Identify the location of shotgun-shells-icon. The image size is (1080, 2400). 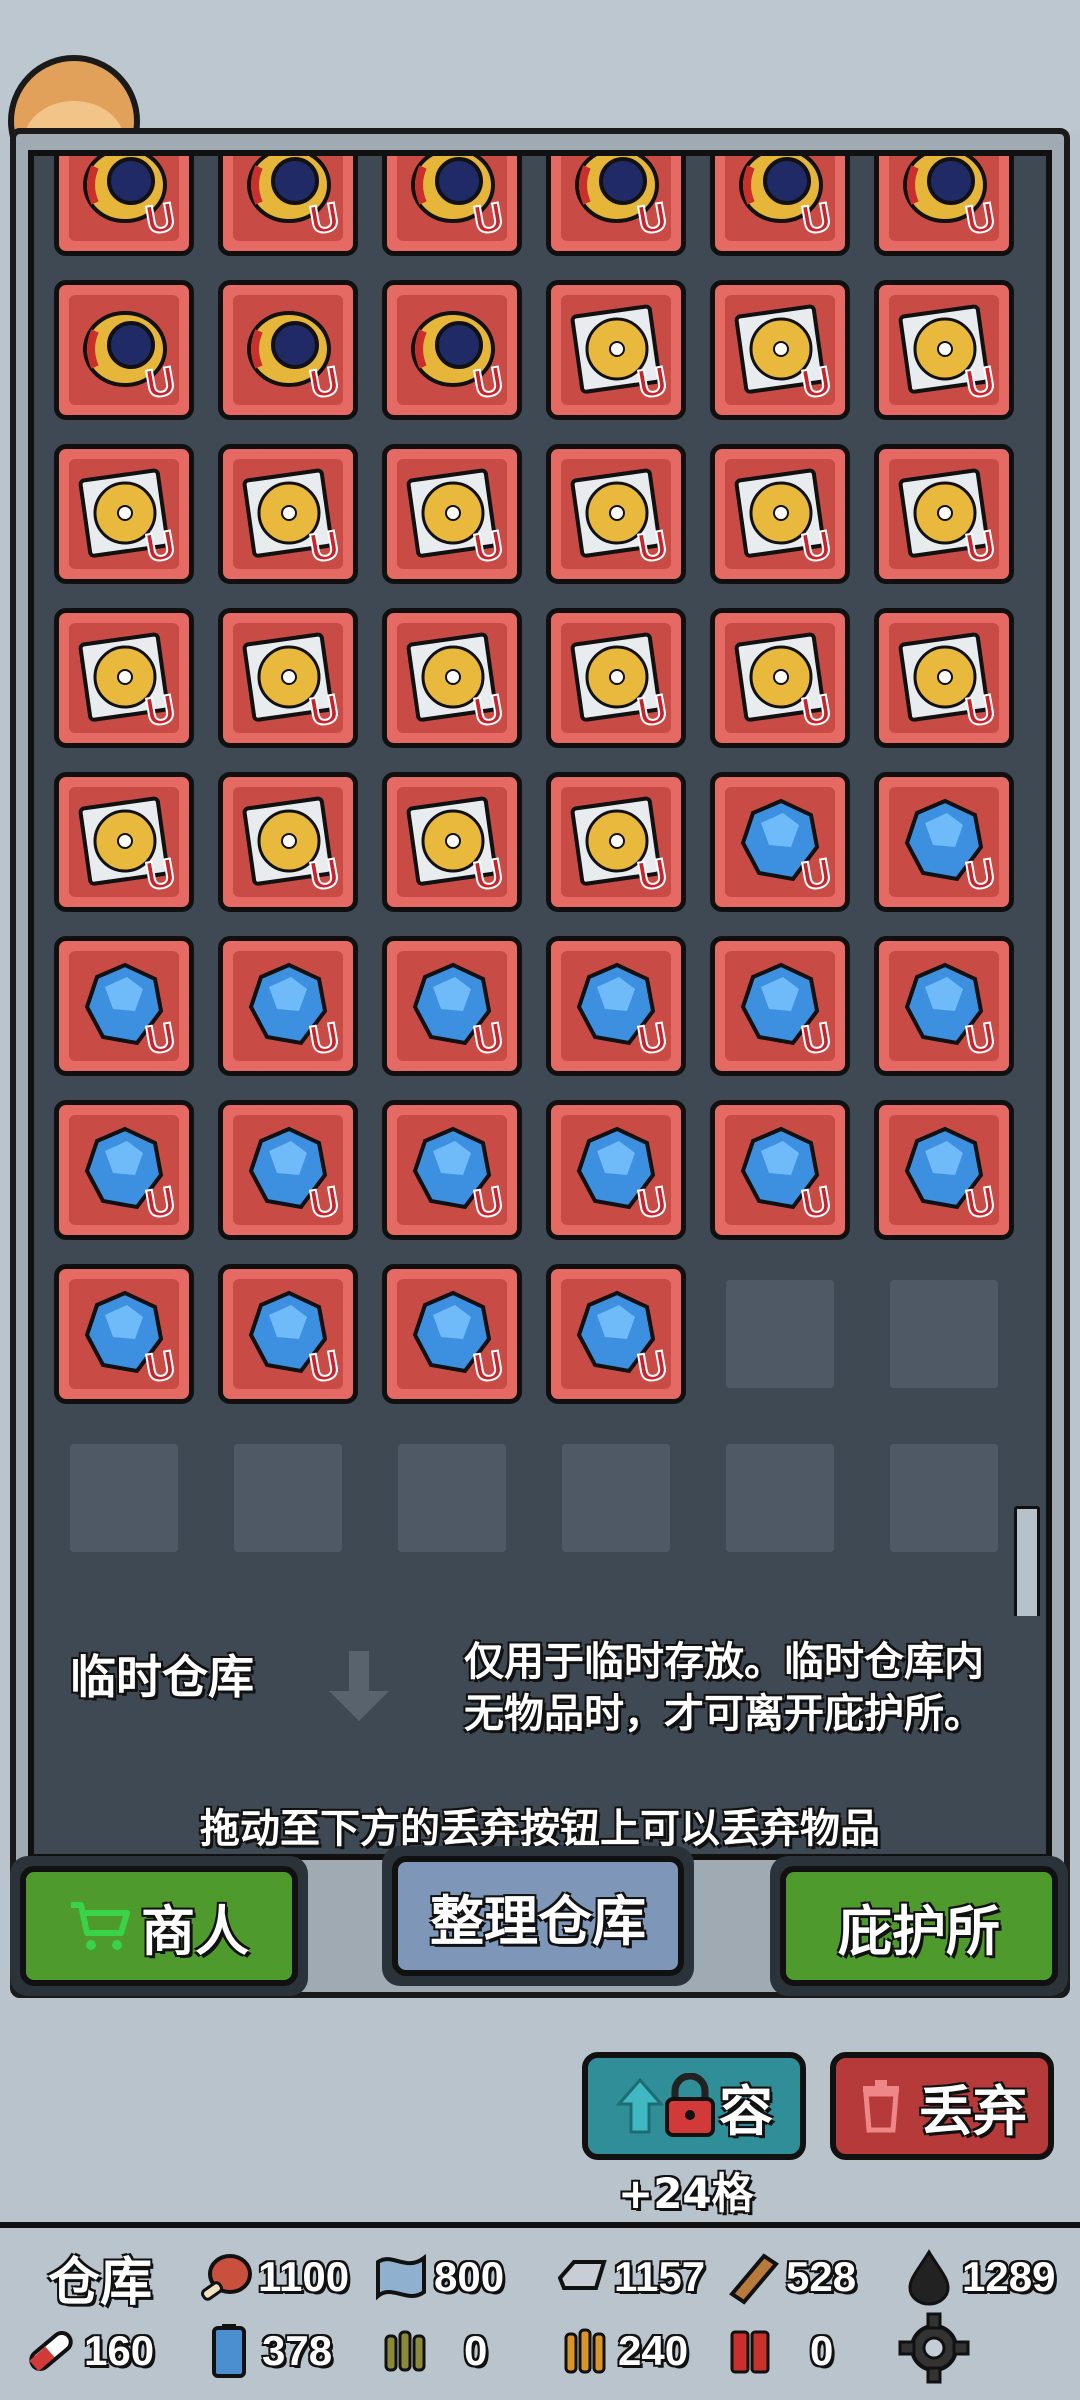
(750, 2352).